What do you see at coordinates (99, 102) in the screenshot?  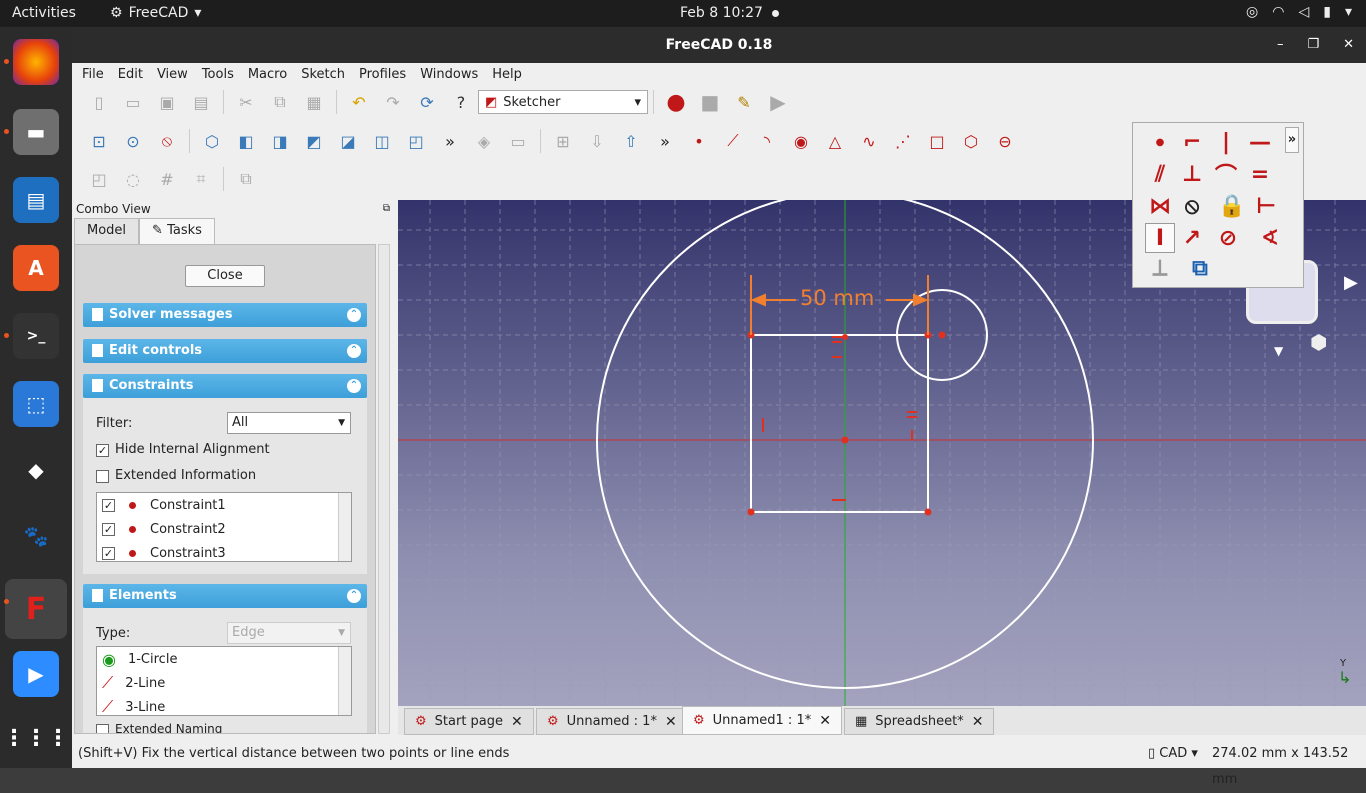 I see `new-file-icon: ▯` at bounding box center [99, 102].